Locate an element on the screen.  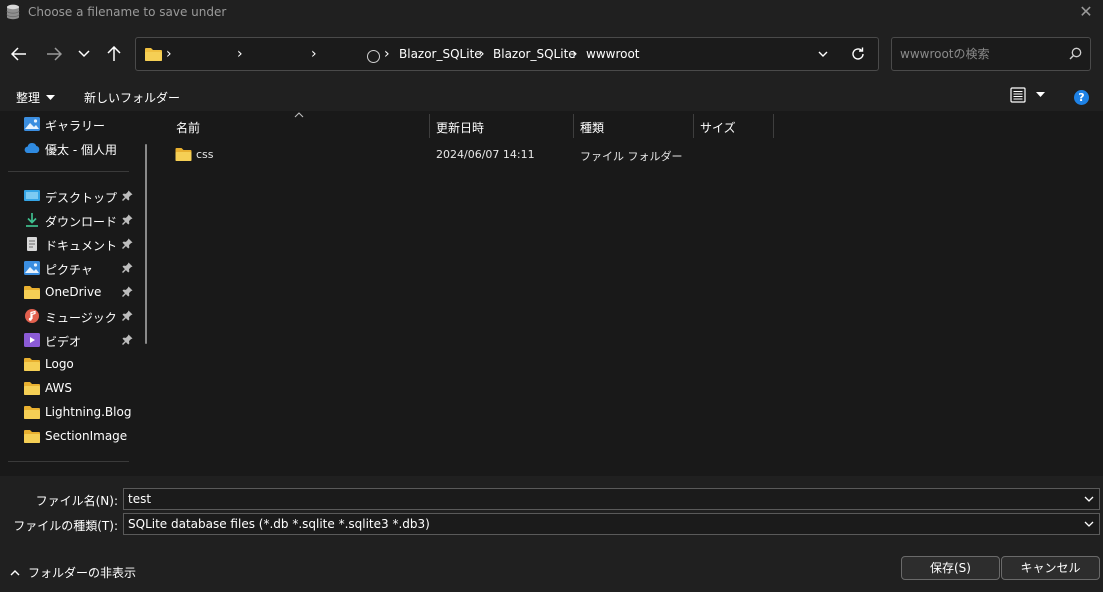
back-button is located at coordinates (19, 54).